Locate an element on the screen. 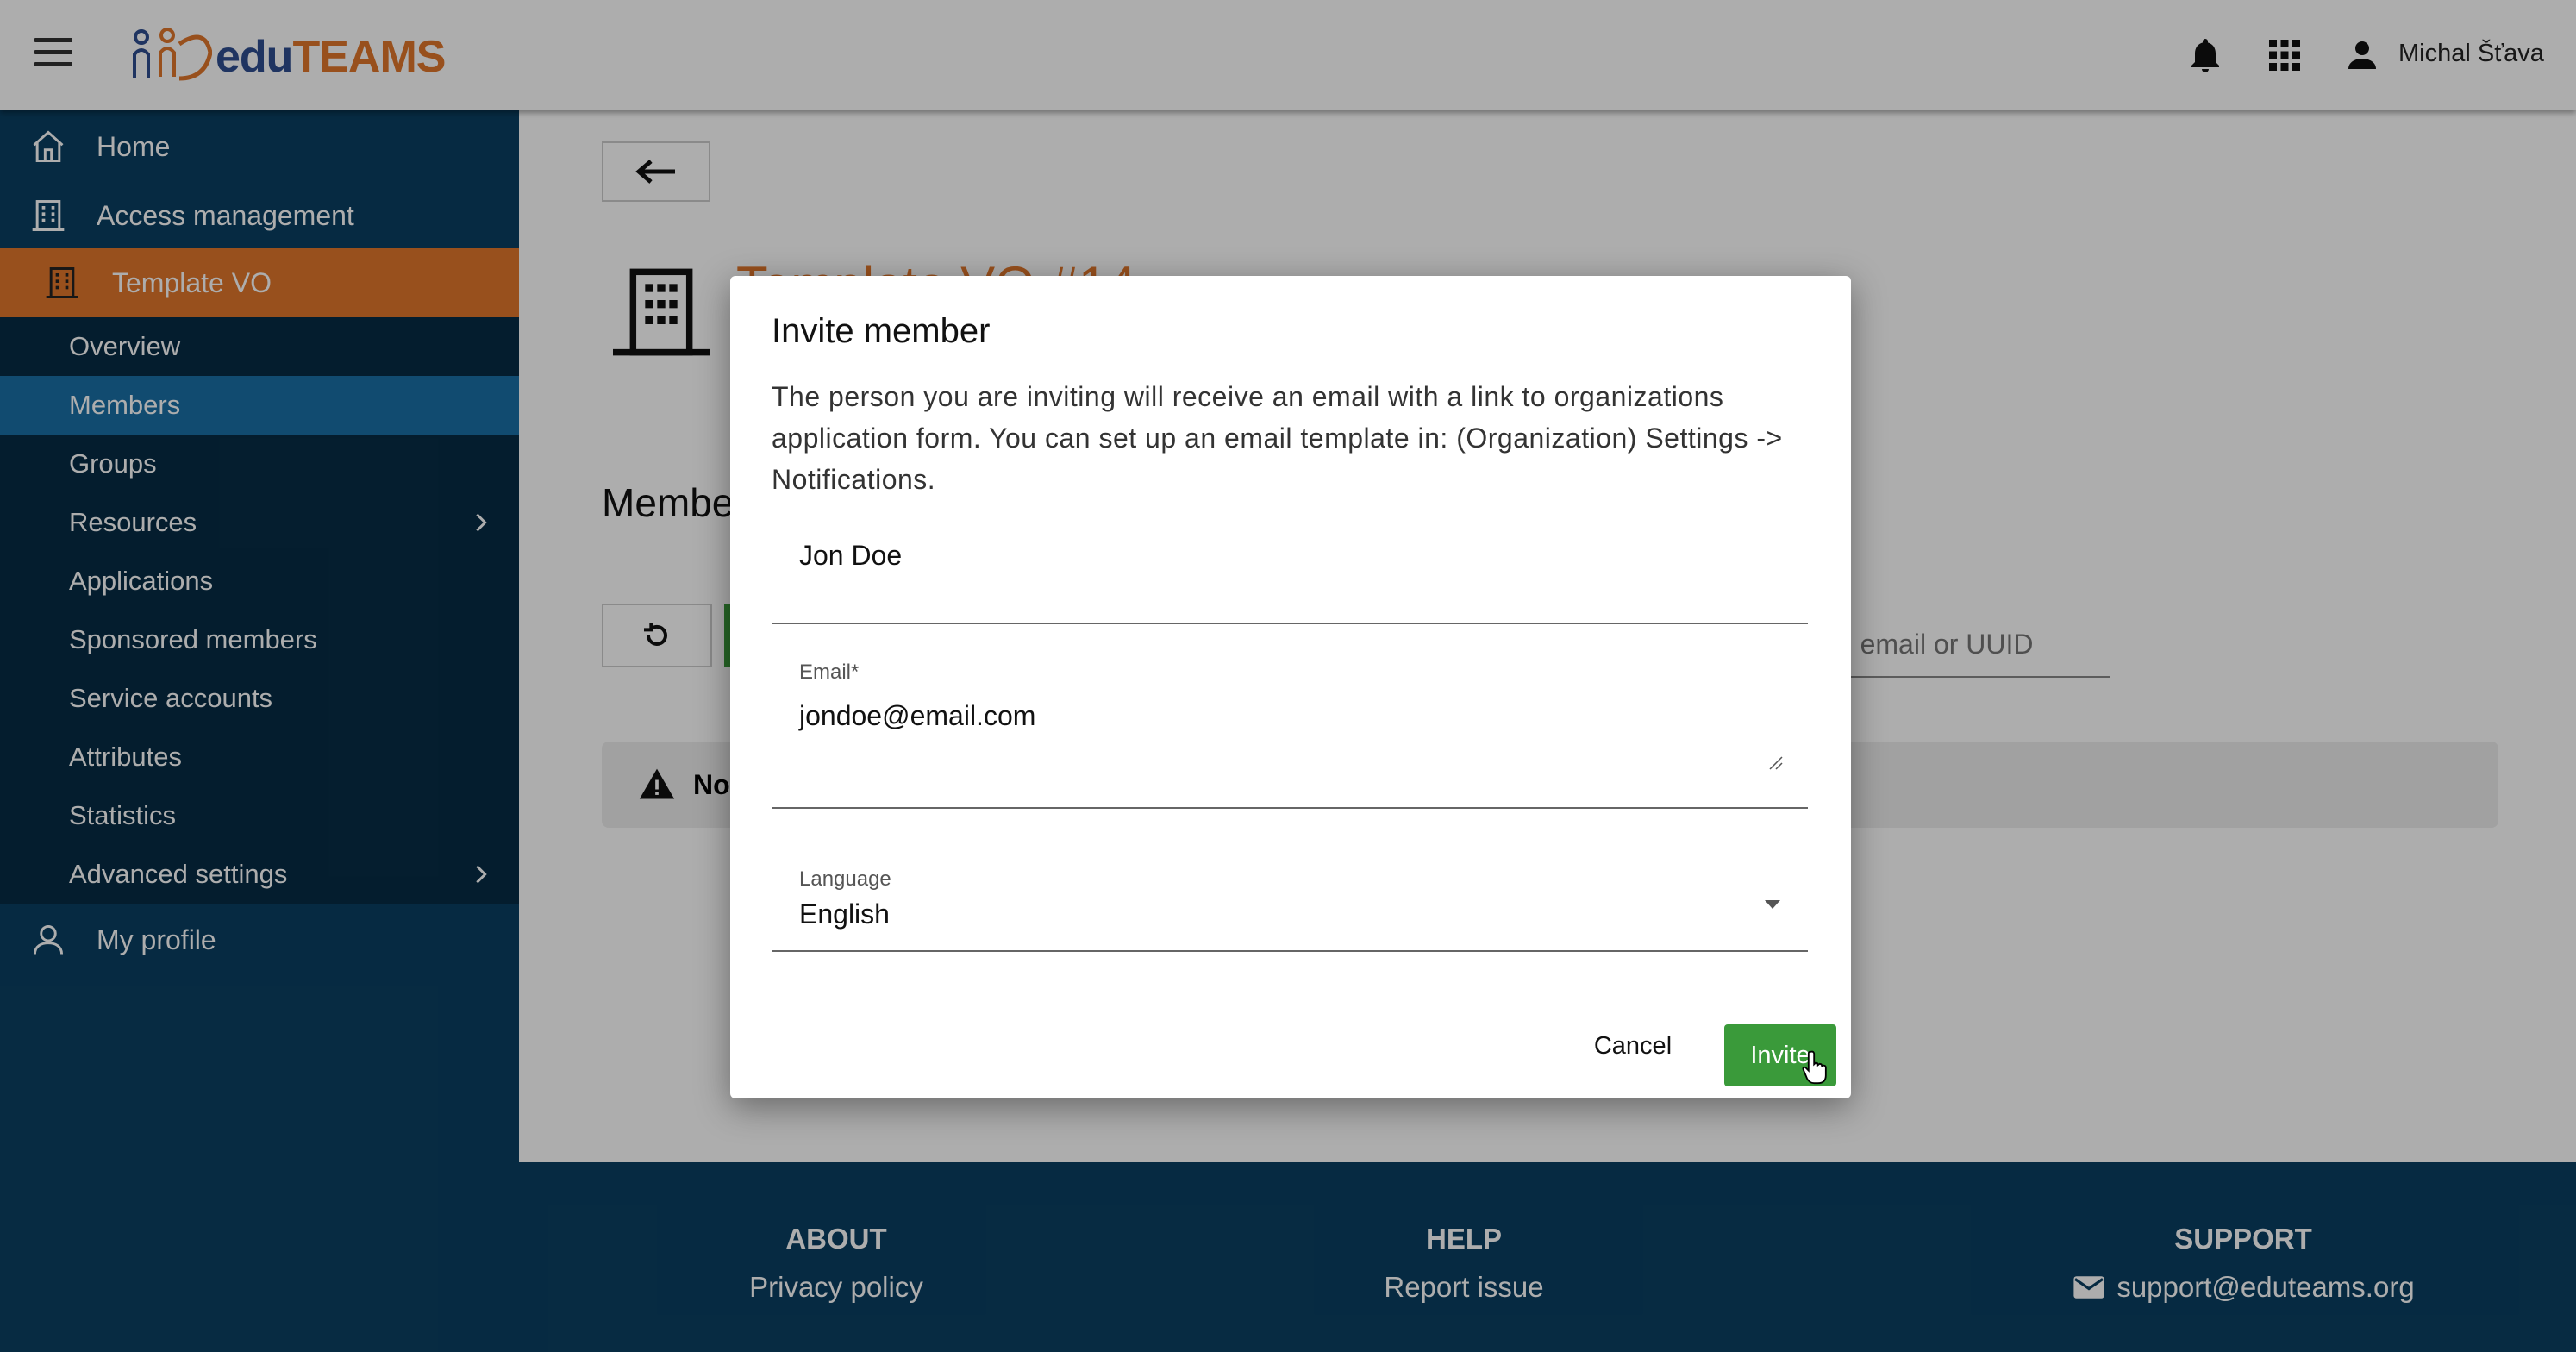 This screenshot has width=2576, height=1352. language-select: Language English is located at coordinates (1290, 895).